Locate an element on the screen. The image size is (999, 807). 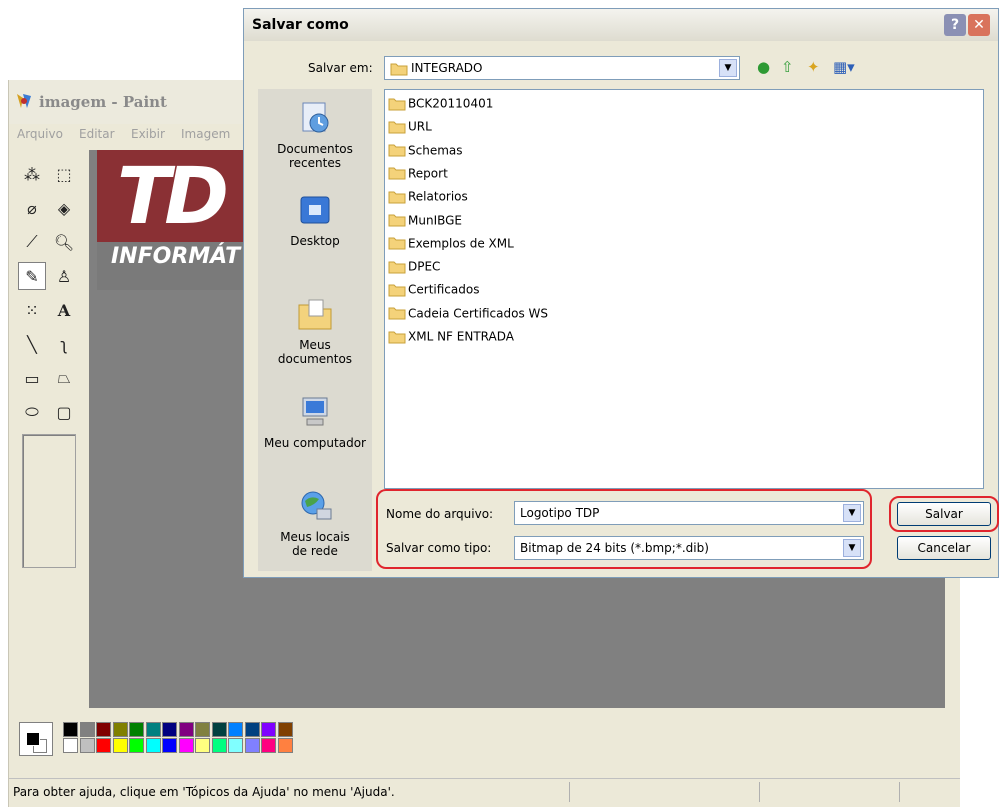
polygon-icon: ⏢ is located at coordinates (64, 378).